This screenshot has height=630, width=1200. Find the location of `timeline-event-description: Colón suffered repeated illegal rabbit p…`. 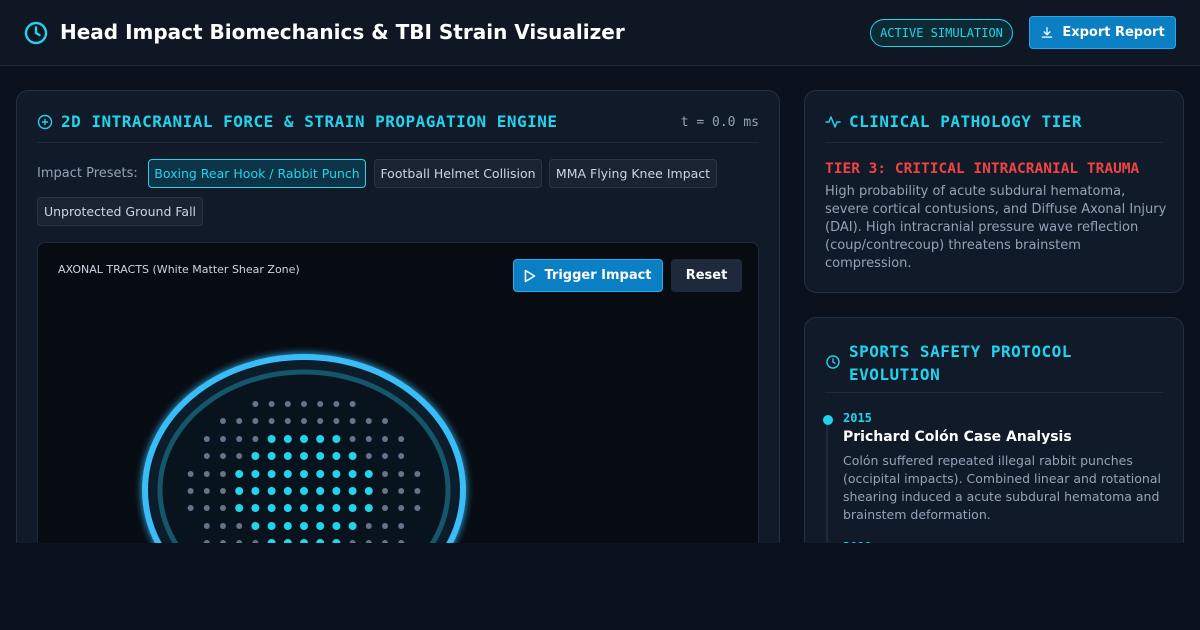

timeline-event-description: Colón suffered repeated illegal rabbit p… is located at coordinates (1002, 487).